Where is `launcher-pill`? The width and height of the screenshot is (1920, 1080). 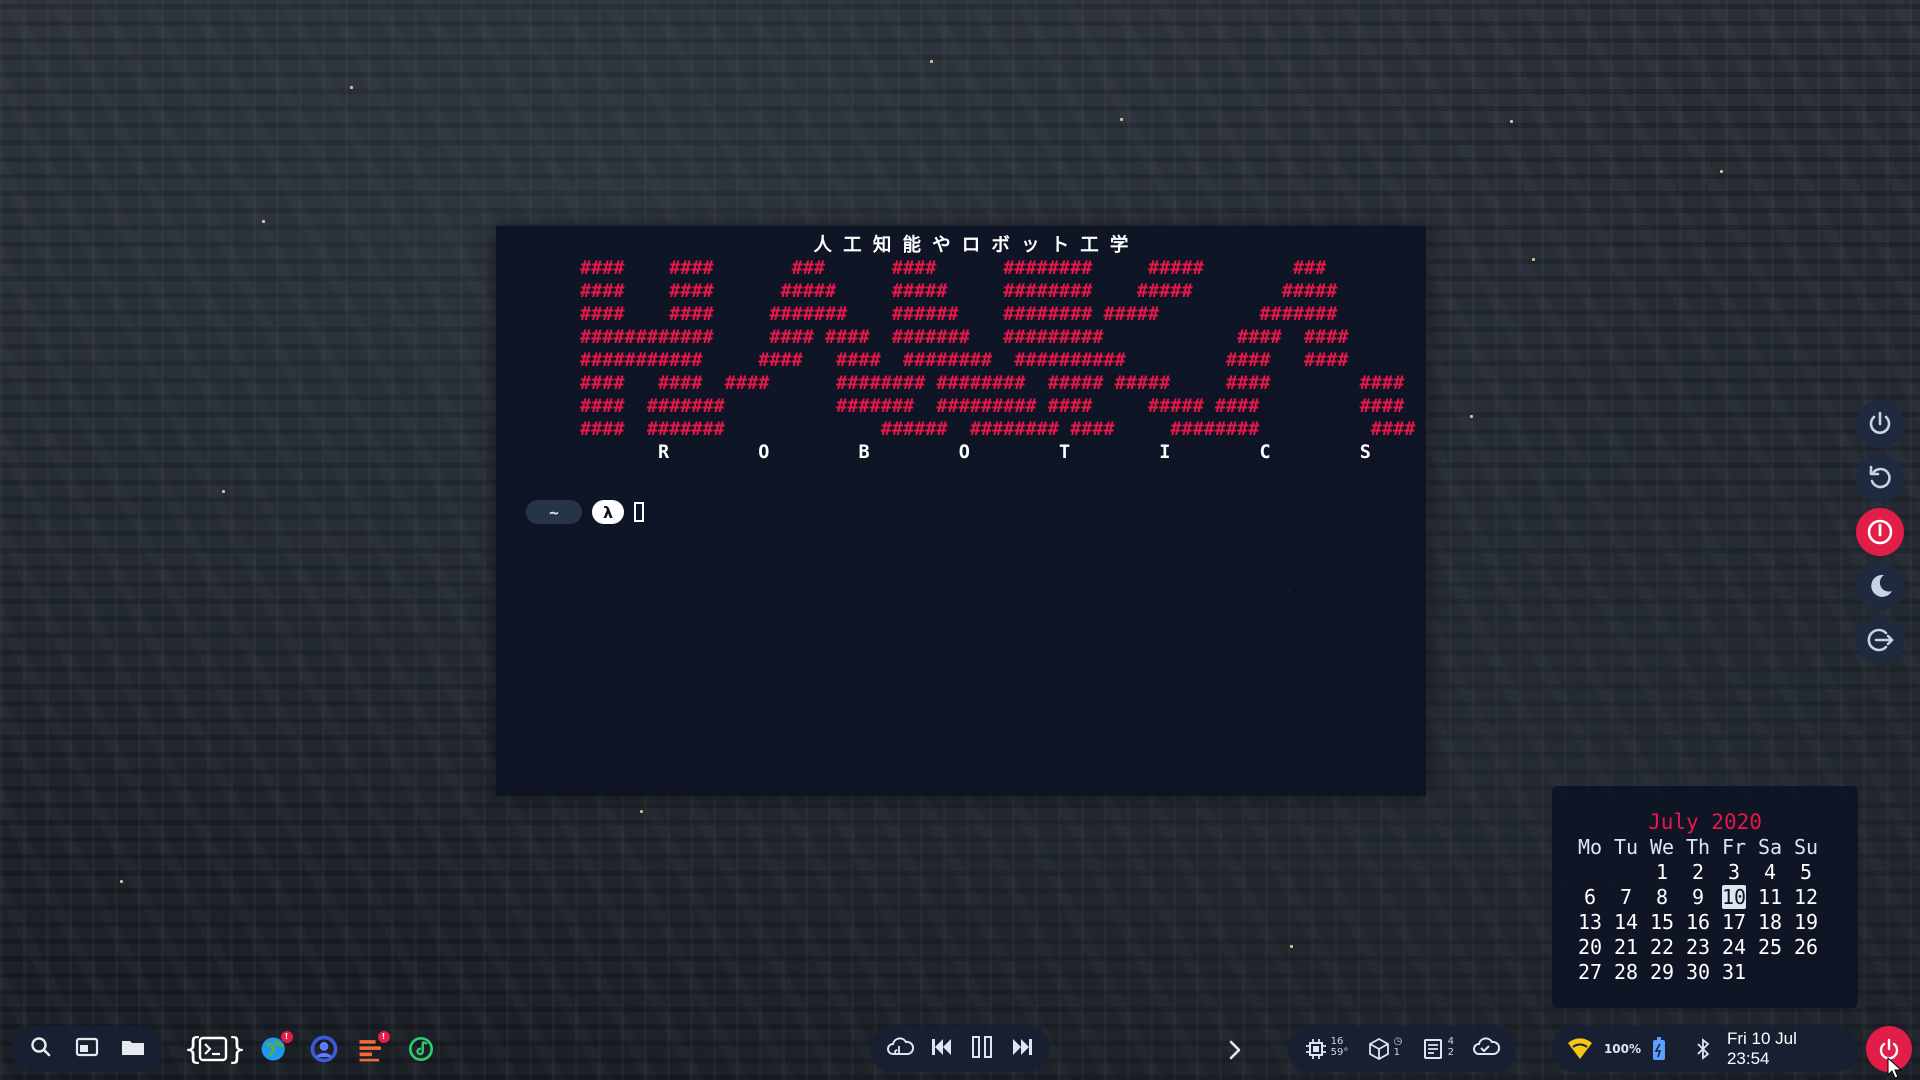
launcher-pill is located at coordinates (87, 1049).